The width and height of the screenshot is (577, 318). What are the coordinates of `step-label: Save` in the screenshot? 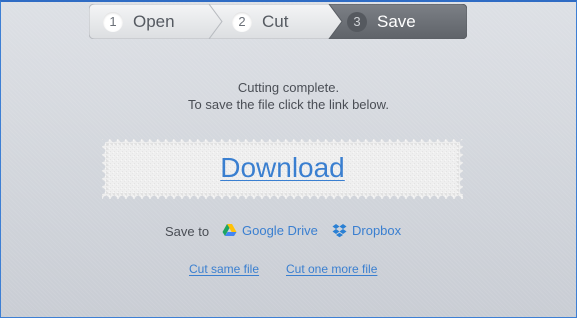 It's located at (396, 21).